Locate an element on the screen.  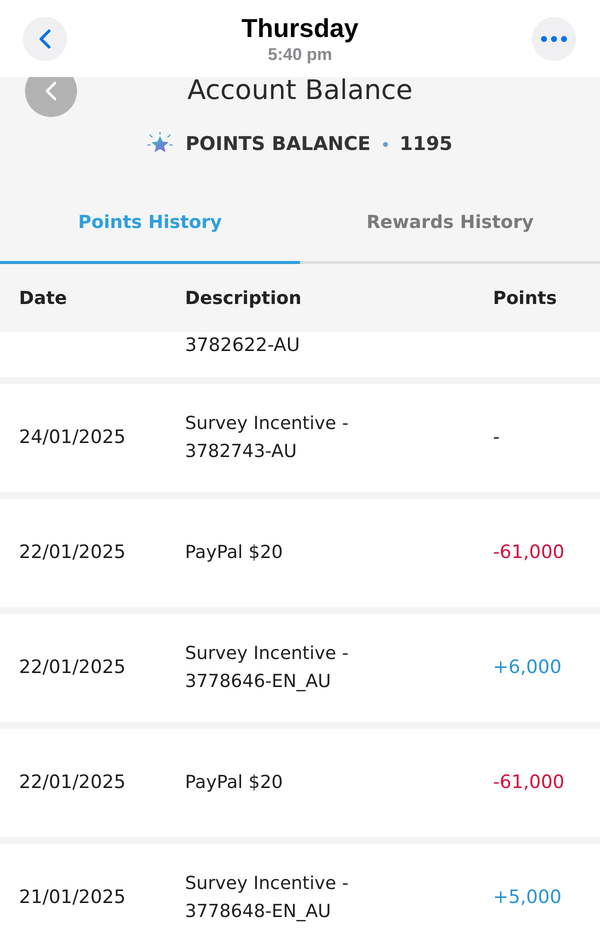
more-icon is located at coordinates (554, 39).